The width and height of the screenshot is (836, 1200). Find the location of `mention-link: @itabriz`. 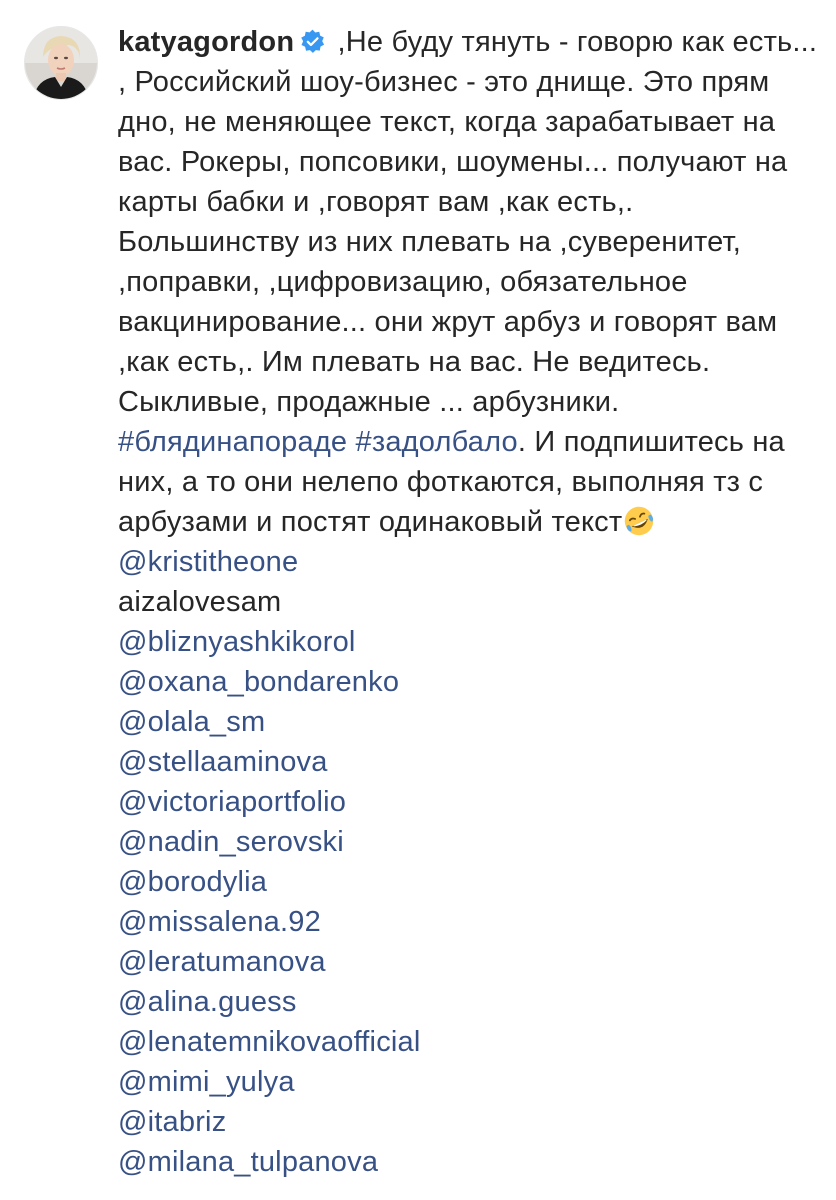

mention-link: @itabriz is located at coordinates (172, 1122).